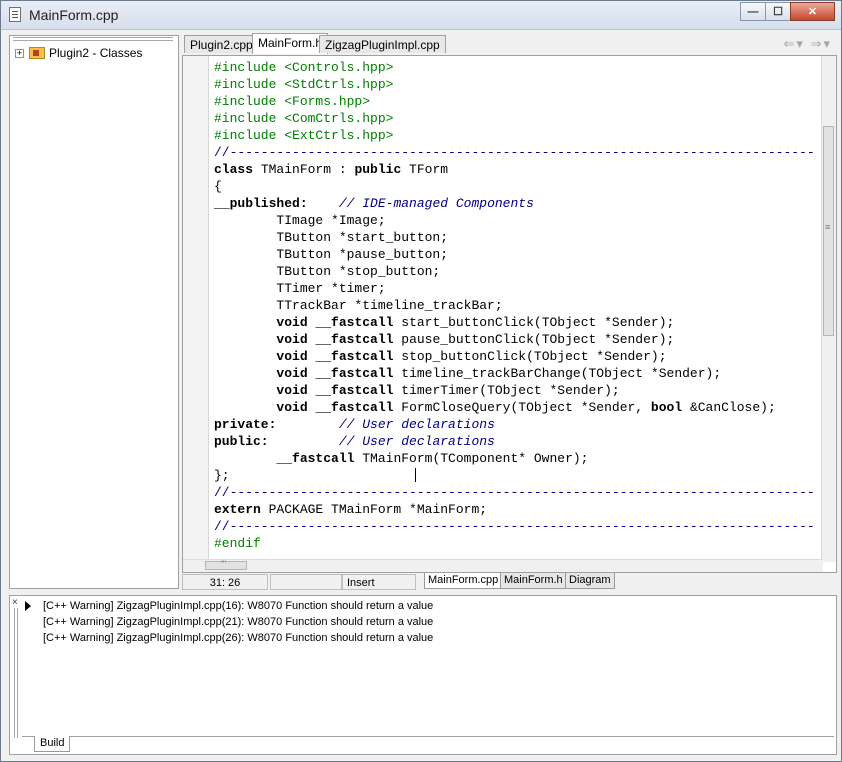  What do you see at coordinates (808, 44) in the screenshot?
I see `navigation-arrows: ⇐▾ ⇒▾` at bounding box center [808, 44].